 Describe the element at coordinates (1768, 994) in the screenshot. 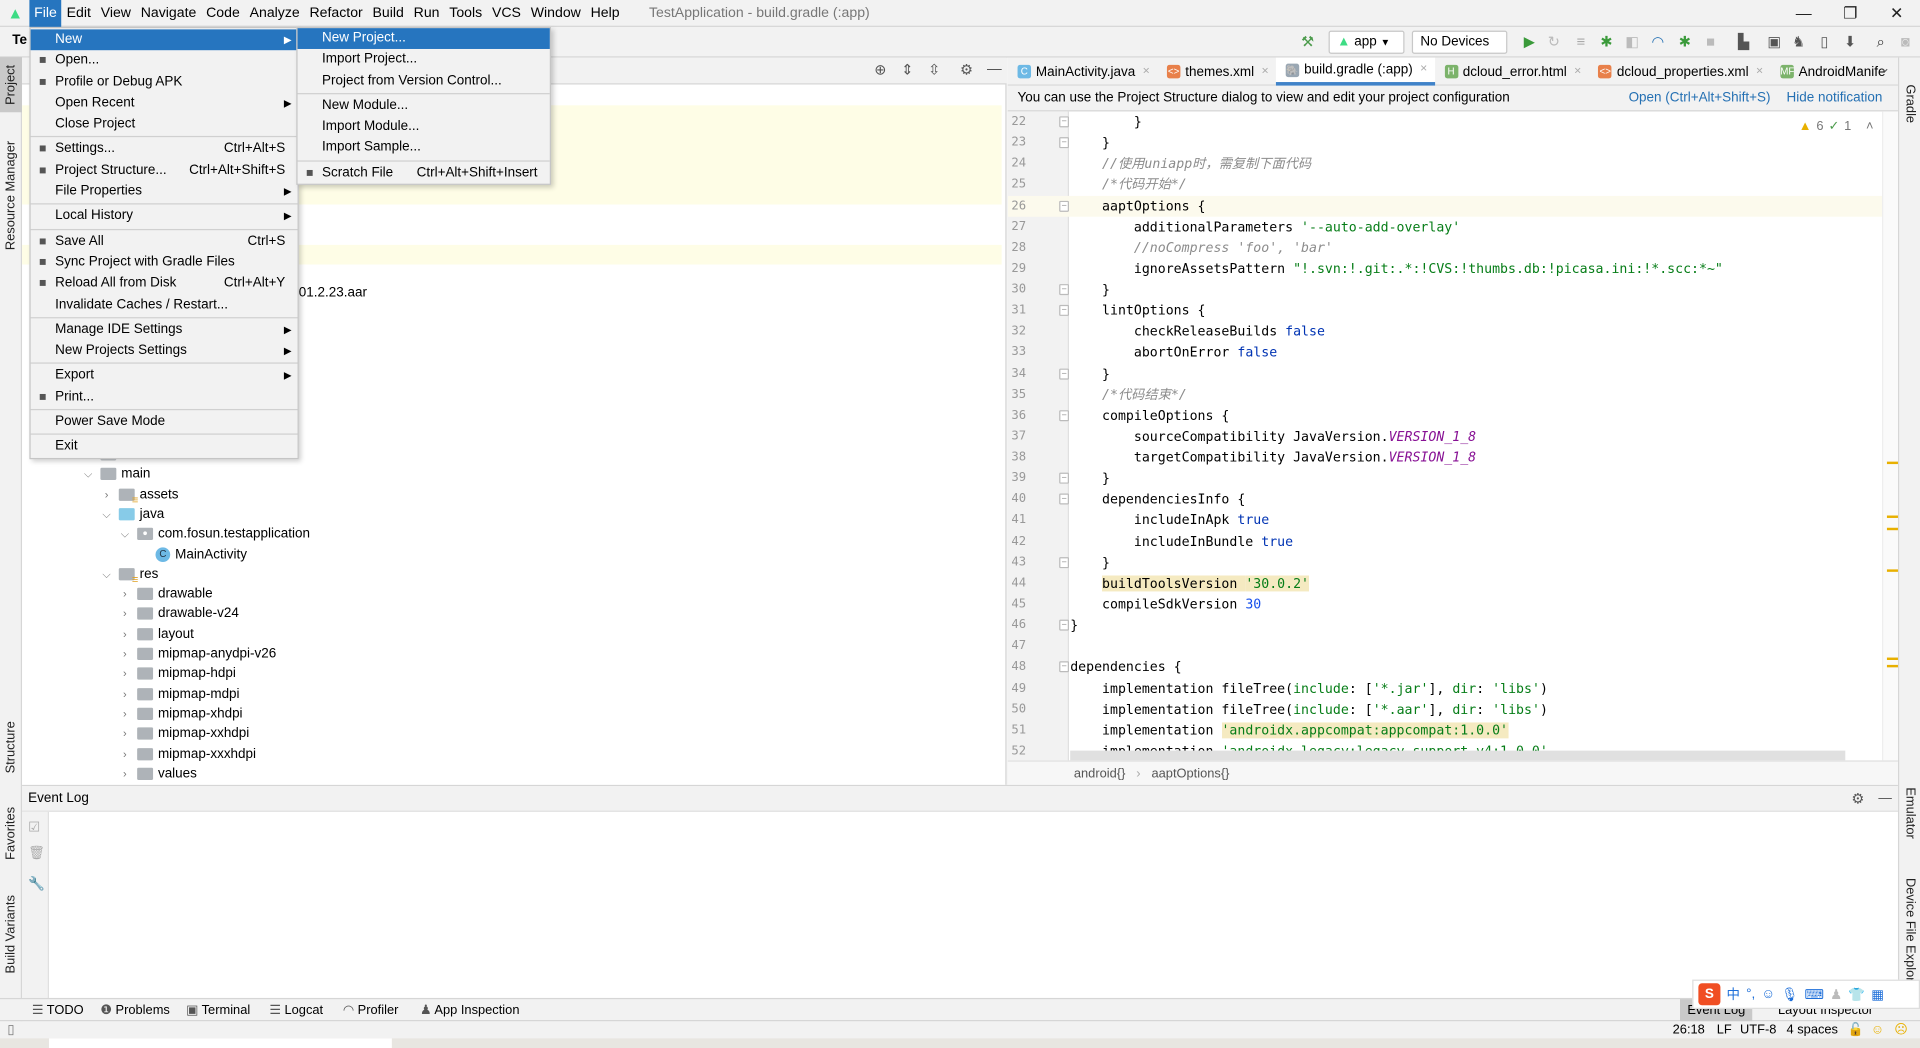

I see `emoji-icon: ☺` at that location.